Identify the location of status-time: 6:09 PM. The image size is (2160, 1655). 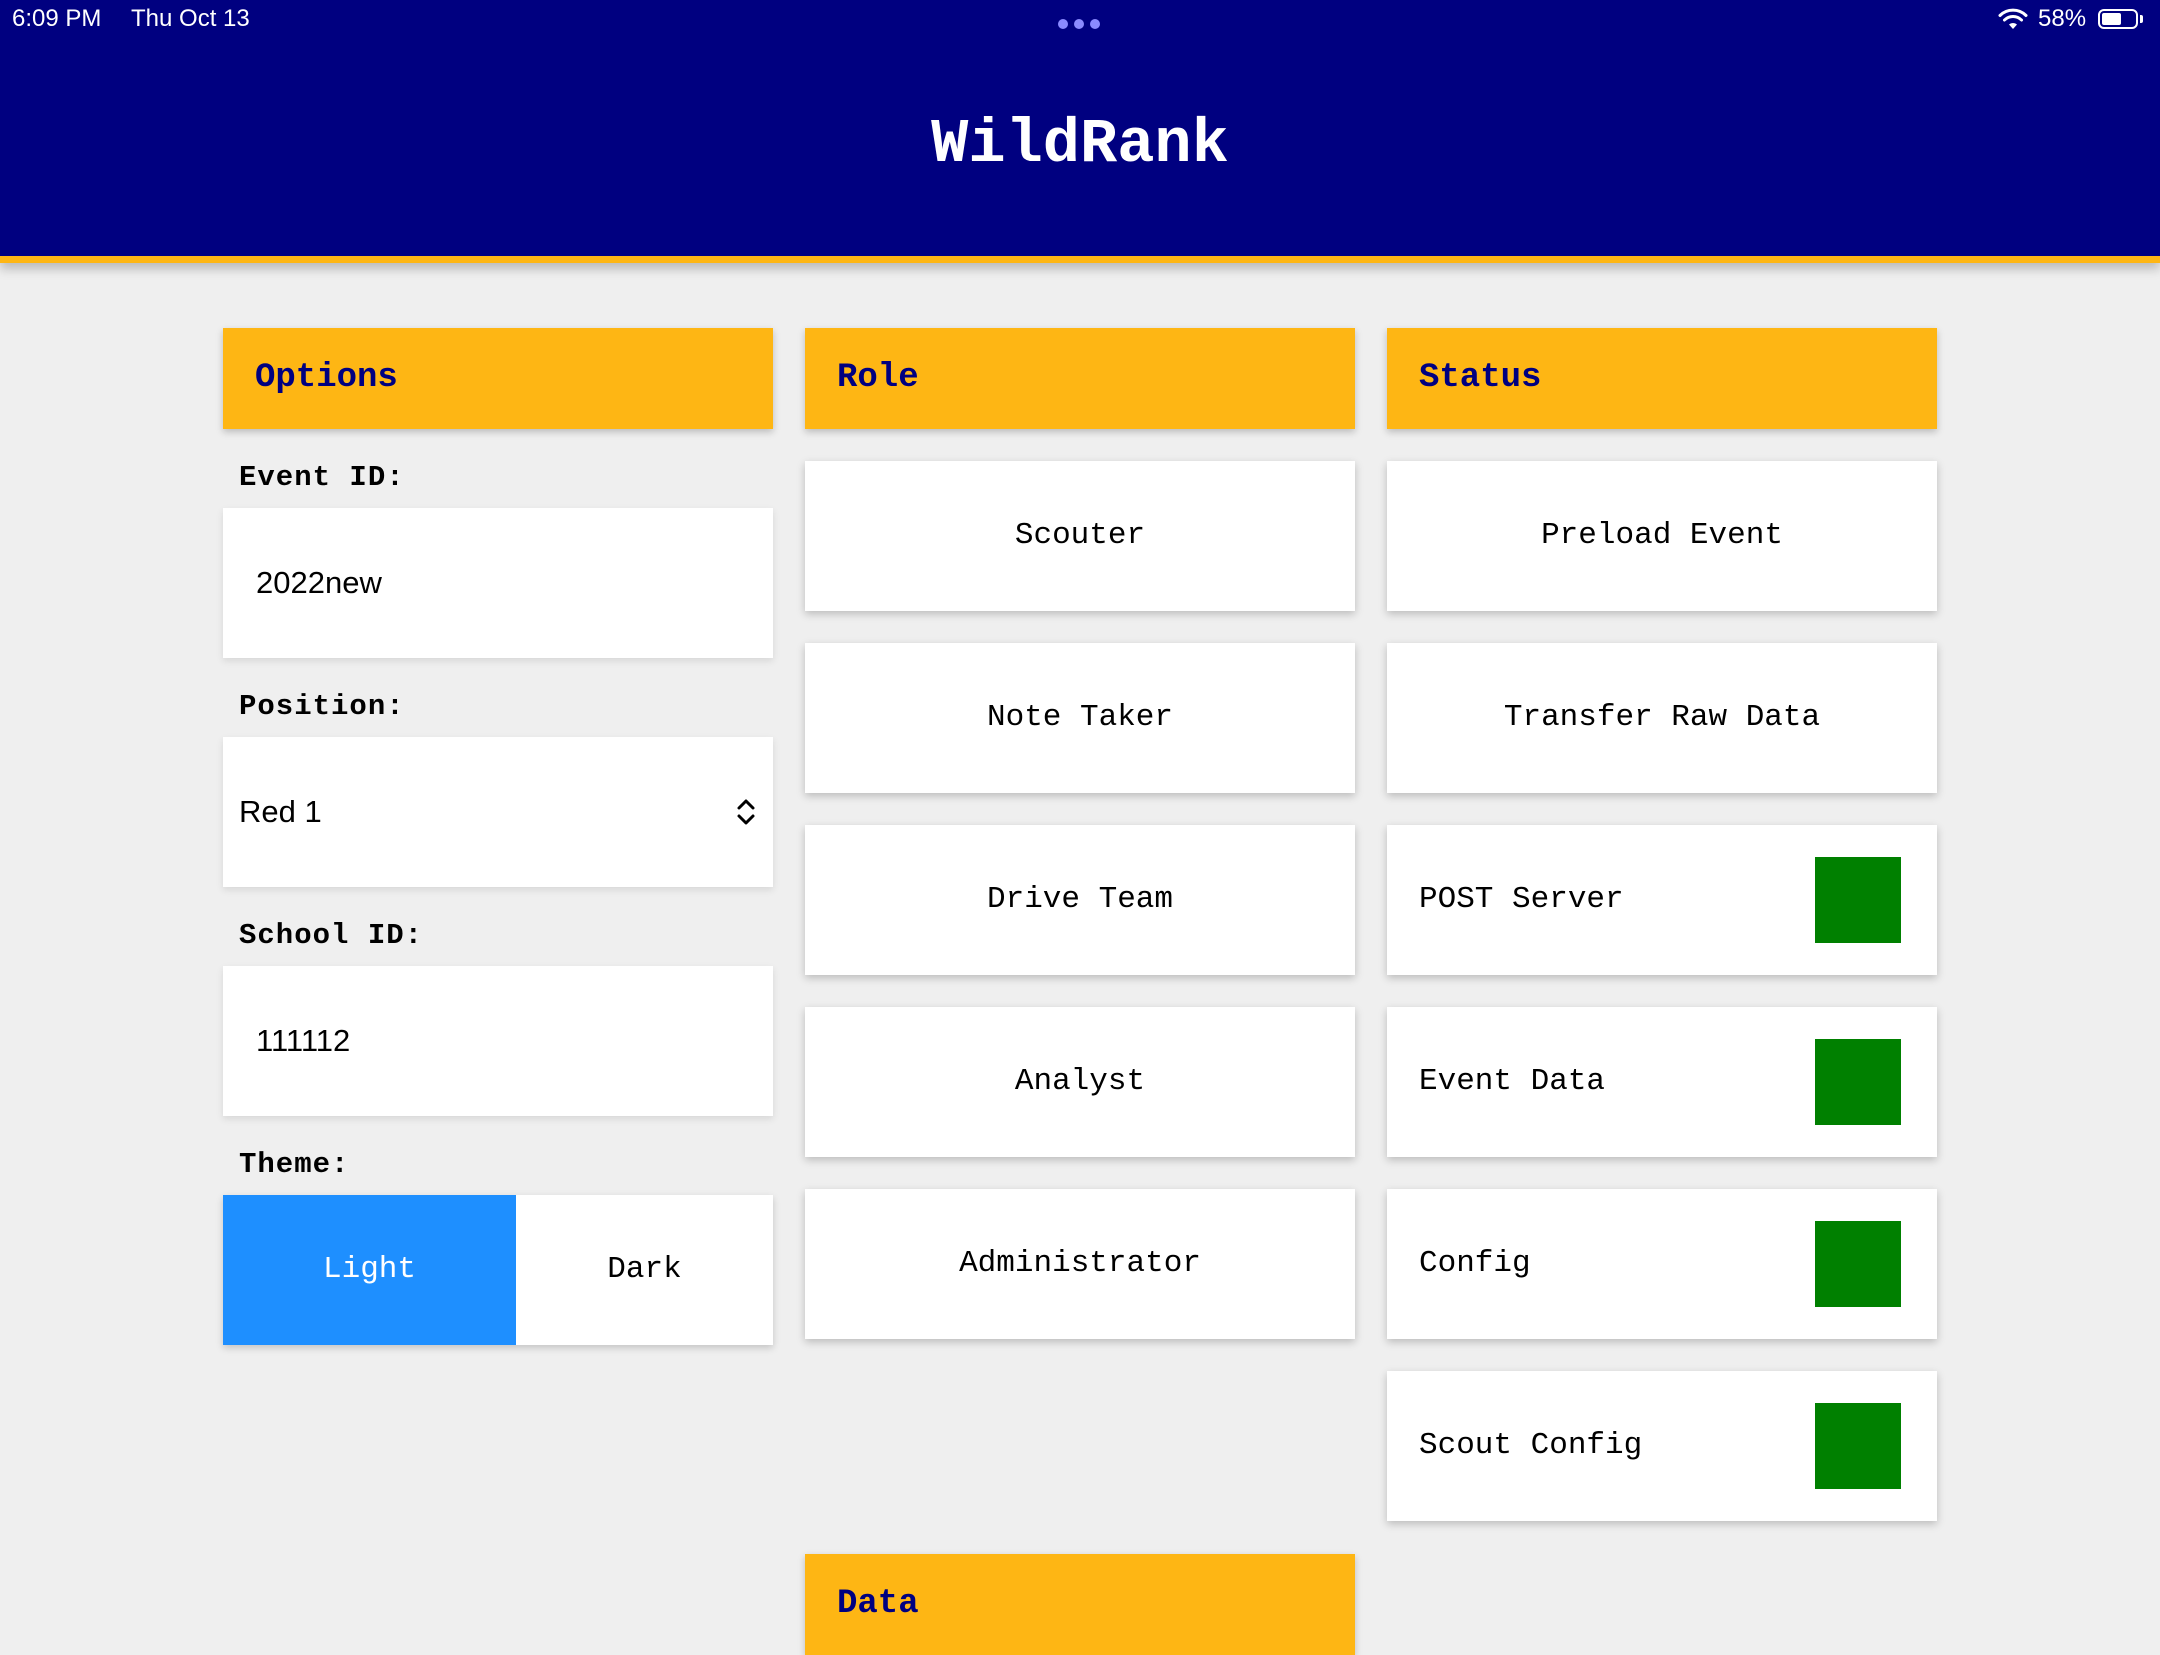
(57, 18).